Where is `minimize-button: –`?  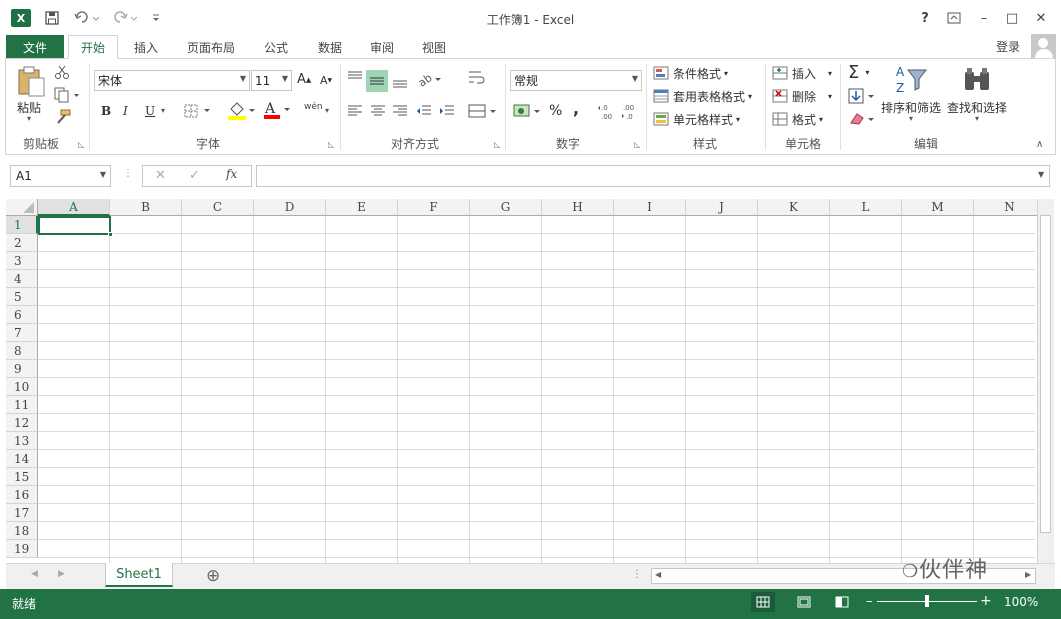
minimize-button: – is located at coordinates (984, 18).